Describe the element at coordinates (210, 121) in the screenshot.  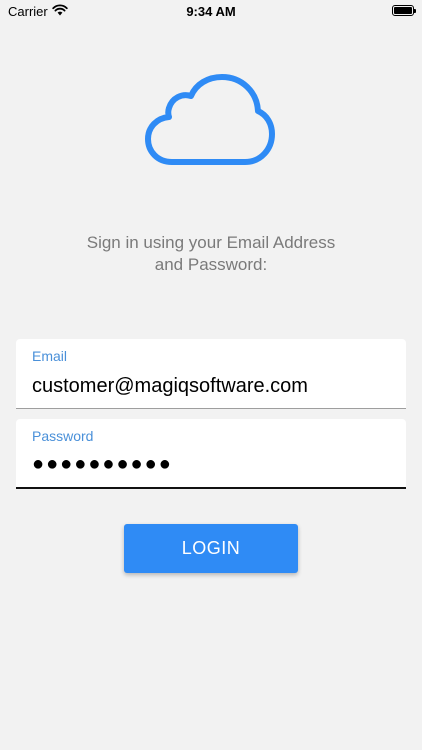
I see `cloud-icon` at that location.